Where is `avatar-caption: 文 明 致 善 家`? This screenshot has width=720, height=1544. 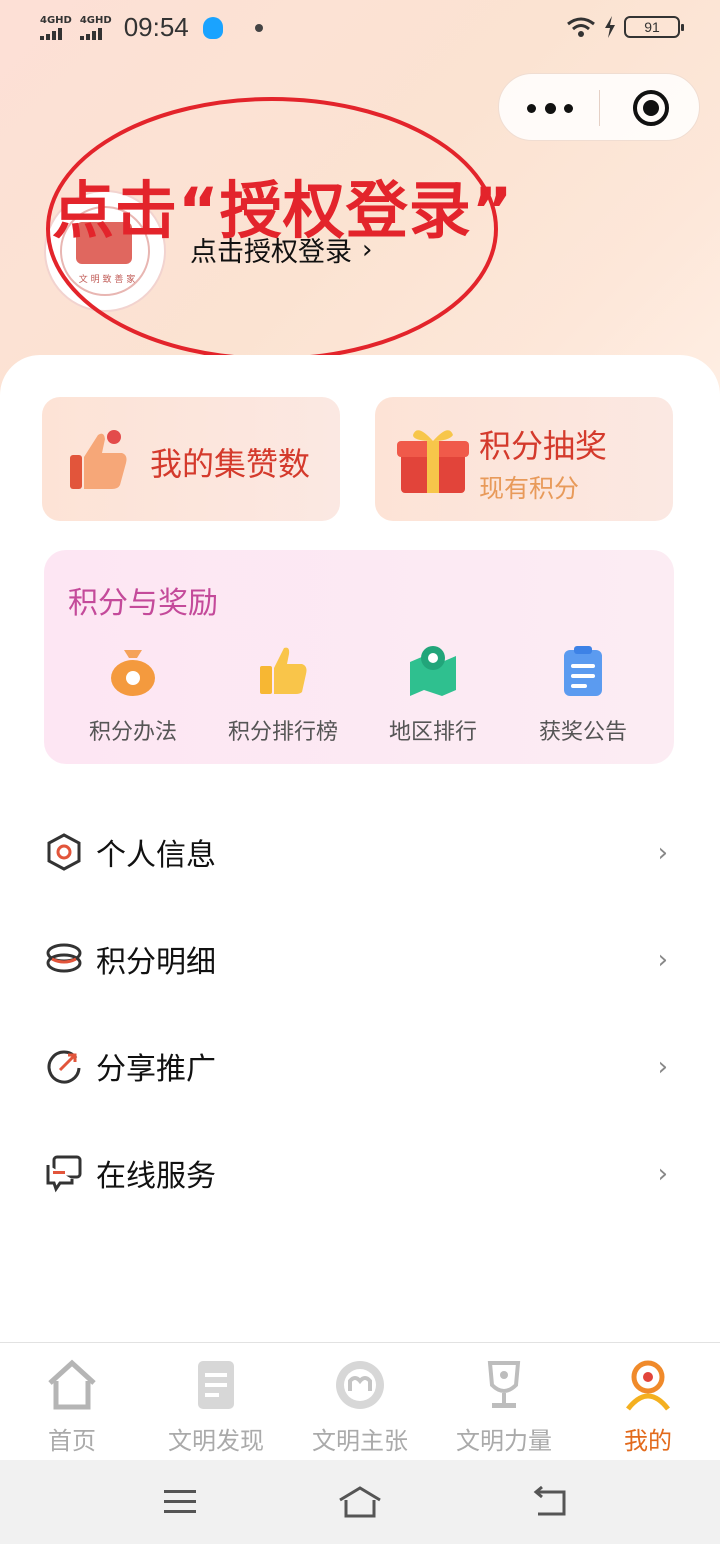
avatar-caption: 文 明 致 善 家 is located at coordinates (107, 280).